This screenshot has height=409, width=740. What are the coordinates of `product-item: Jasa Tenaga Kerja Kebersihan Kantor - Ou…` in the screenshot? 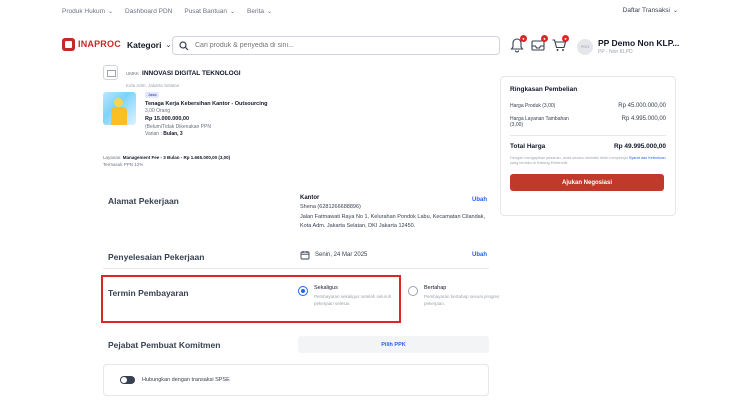 It's located at (185, 115).